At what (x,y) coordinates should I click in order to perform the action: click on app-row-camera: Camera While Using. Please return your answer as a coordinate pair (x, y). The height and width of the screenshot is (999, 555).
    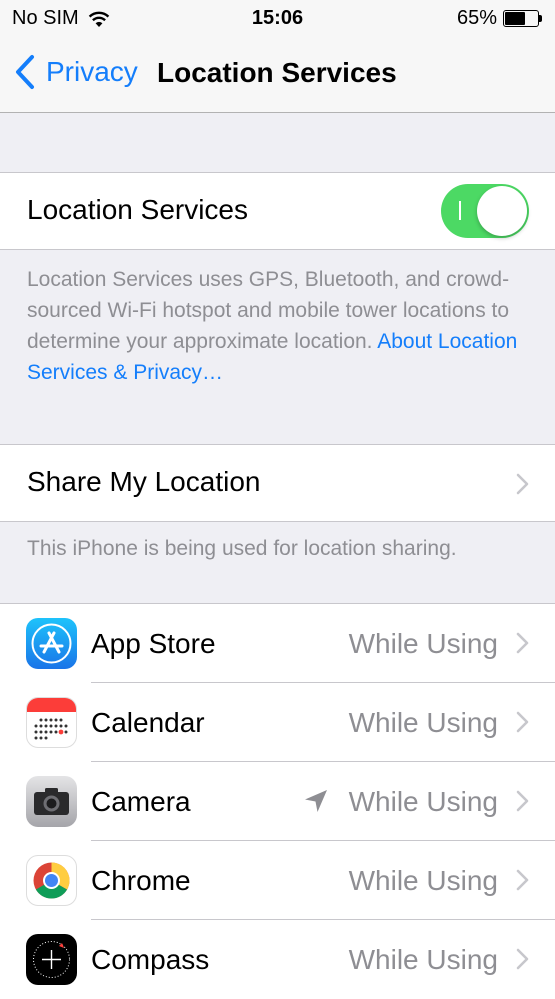
    Looking at the image, I should click on (277, 801).